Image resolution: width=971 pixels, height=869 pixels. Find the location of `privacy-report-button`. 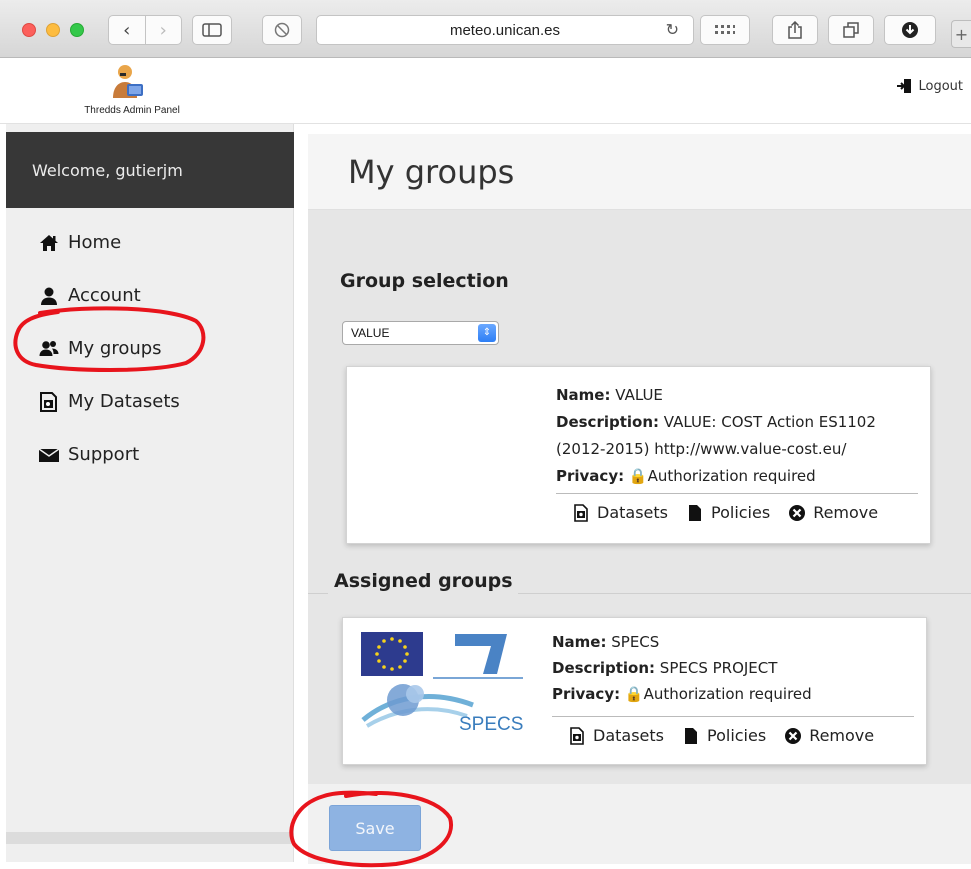

privacy-report-button is located at coordinates (282, 30).